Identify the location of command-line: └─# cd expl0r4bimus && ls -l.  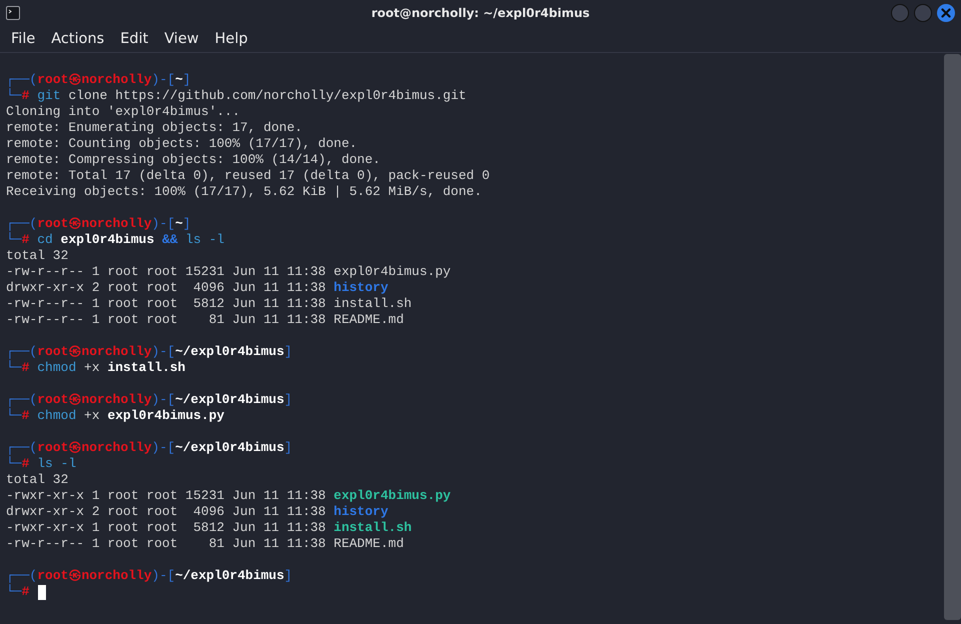
(115, 240).